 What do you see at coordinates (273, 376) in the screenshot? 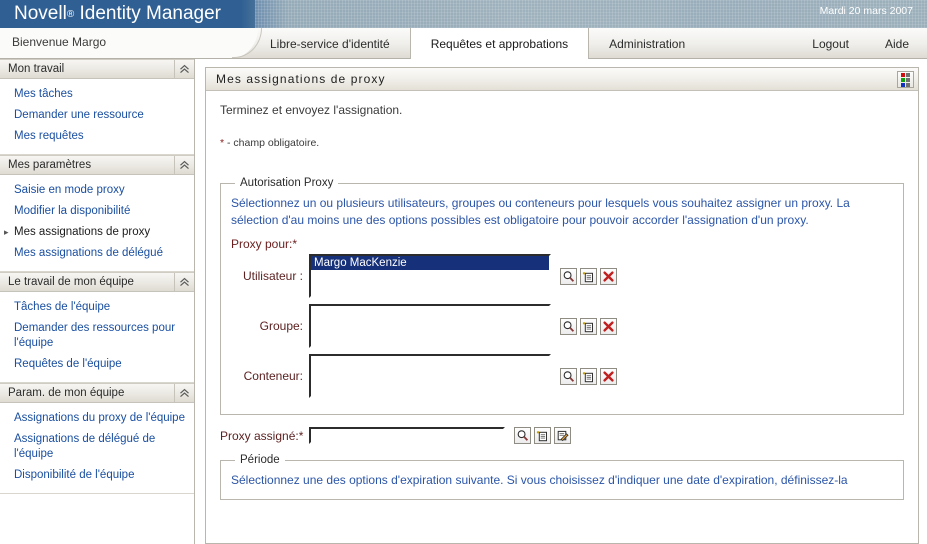
I see `container-field-label: Conteneur:` at bounding box center [273, 376].